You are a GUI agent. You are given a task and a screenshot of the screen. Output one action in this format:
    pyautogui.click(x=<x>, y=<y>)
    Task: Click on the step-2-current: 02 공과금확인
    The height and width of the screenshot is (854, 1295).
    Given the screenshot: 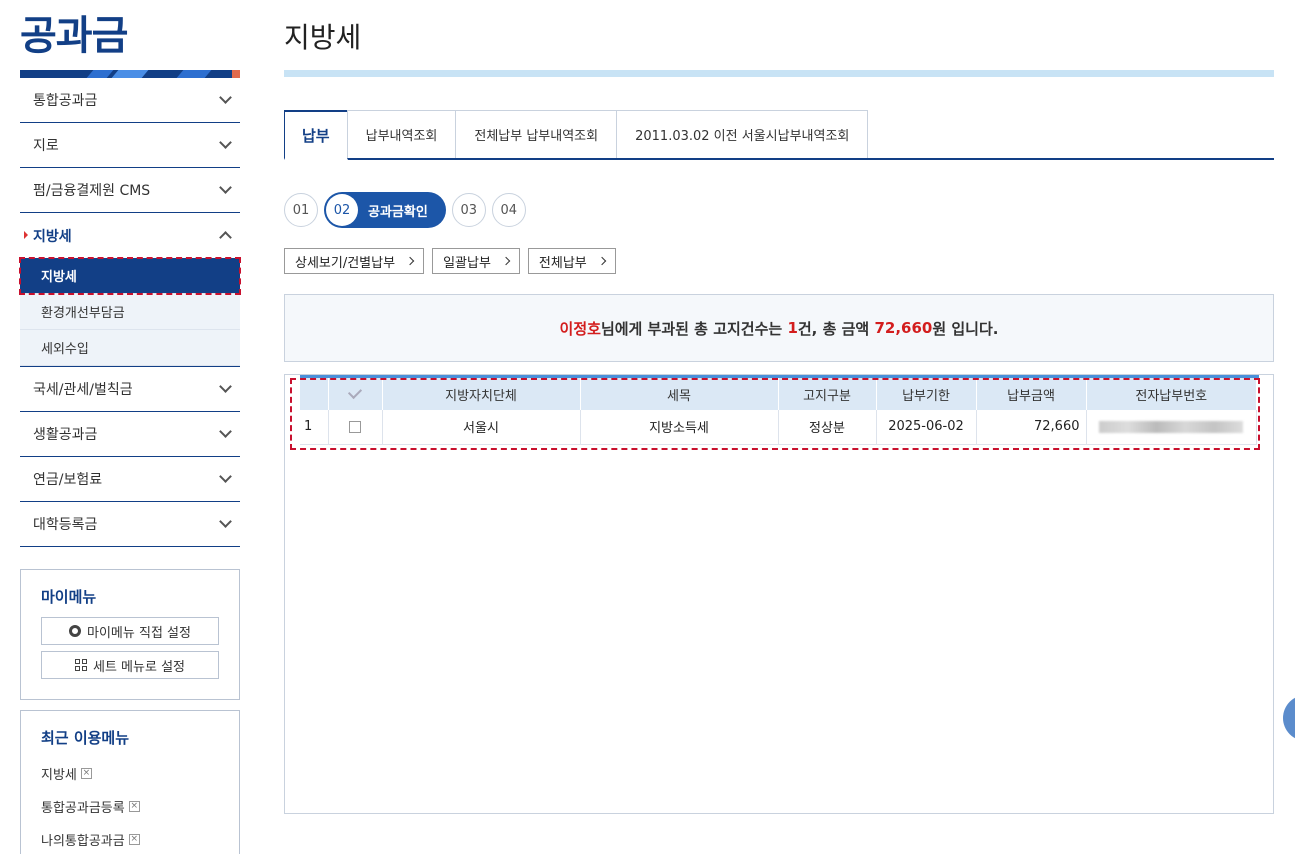 What is the action you would take?
    pyautogui.click(x=385, y=210)
    